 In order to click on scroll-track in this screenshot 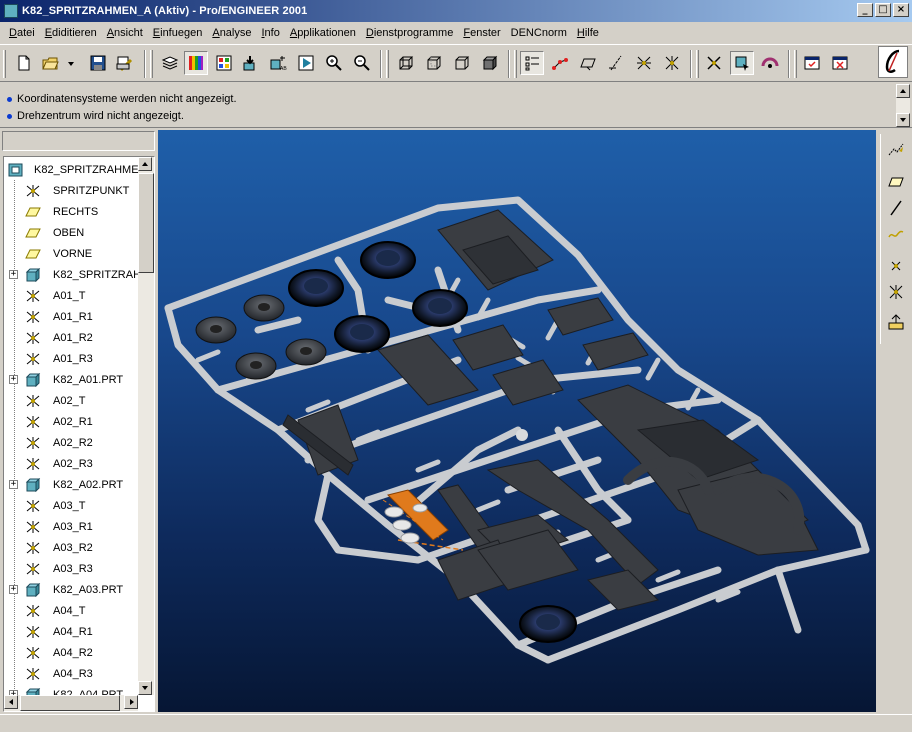, I will do `click(903, 105)`.